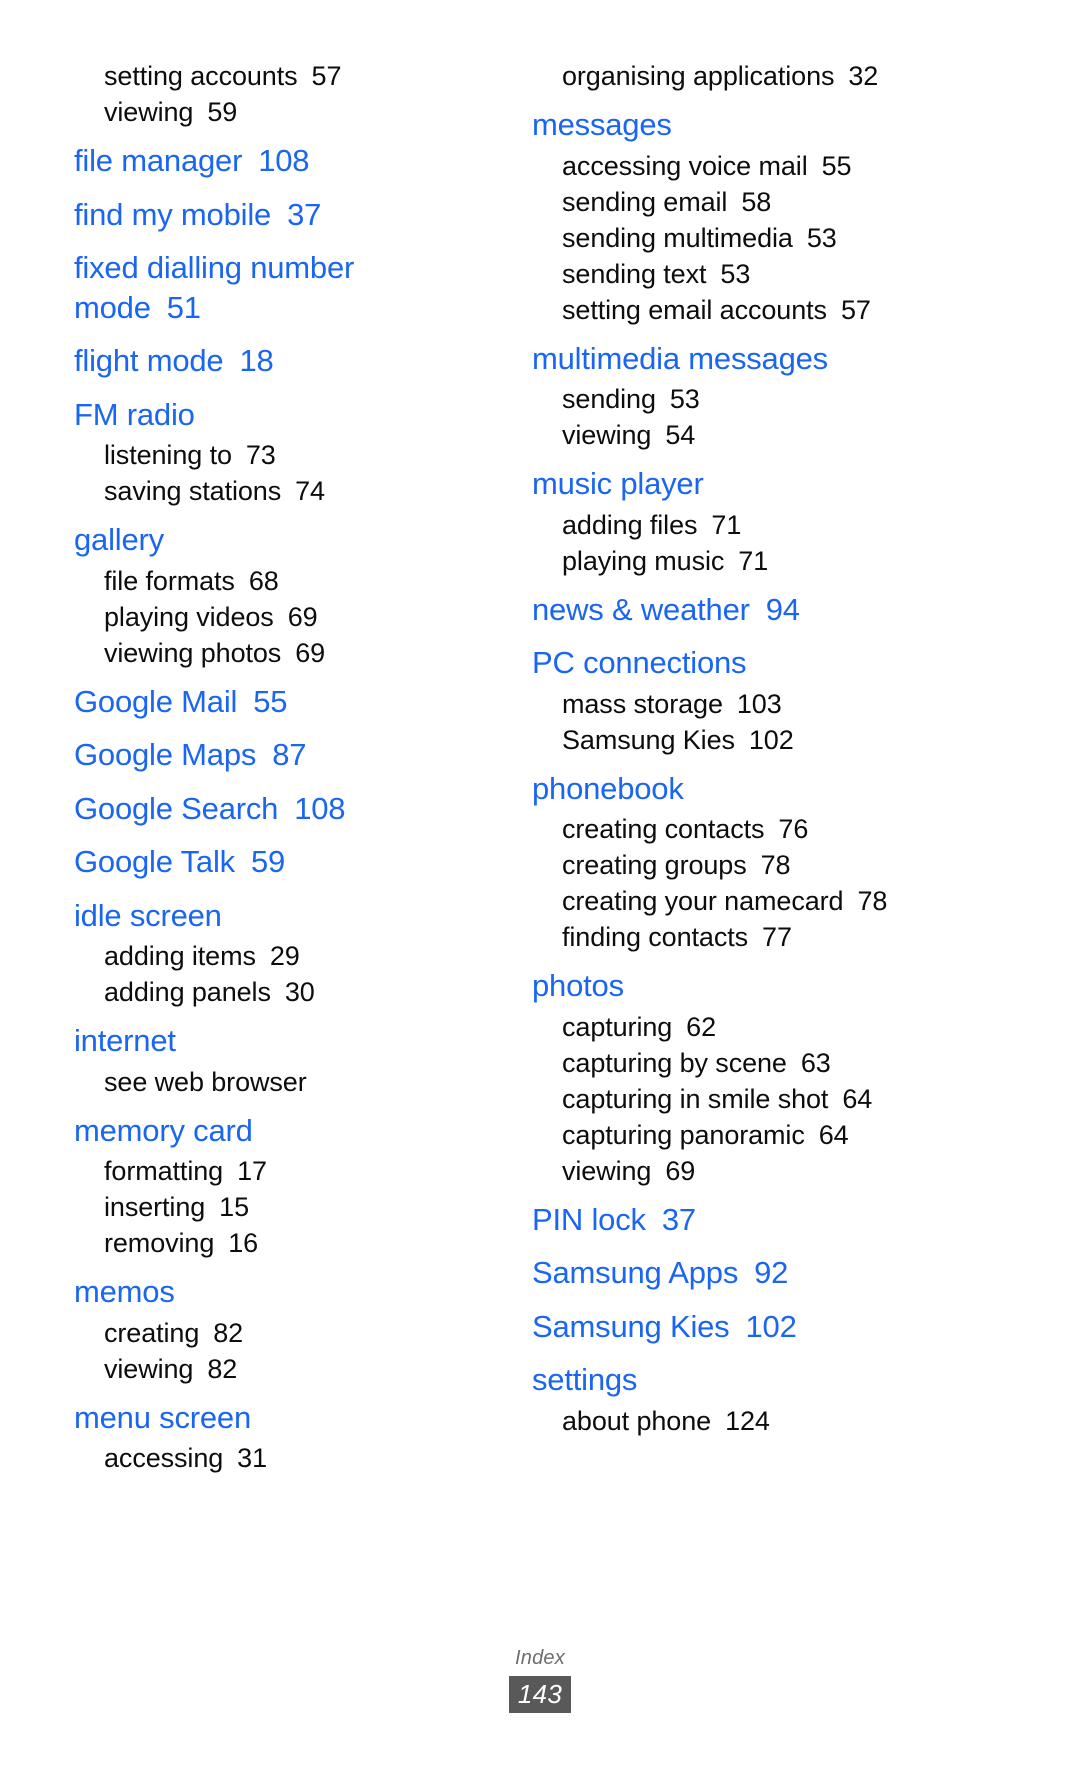  What do you see at coordinates (252, 1171) in the screenshot?
I see `index-page-reference: 17` at bounding box center [252, 1171].